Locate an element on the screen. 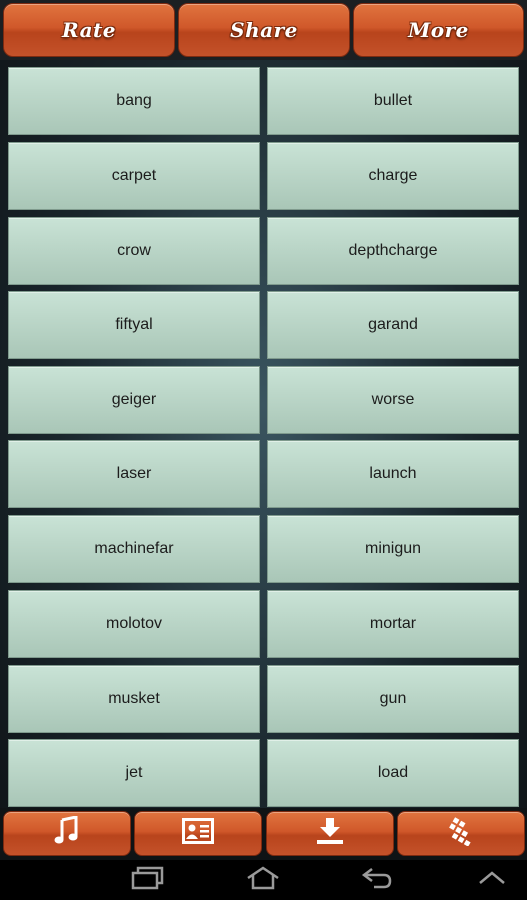 The width and height of the screenshot is (527, 900). back-icon is located at coordinates (377, 880).